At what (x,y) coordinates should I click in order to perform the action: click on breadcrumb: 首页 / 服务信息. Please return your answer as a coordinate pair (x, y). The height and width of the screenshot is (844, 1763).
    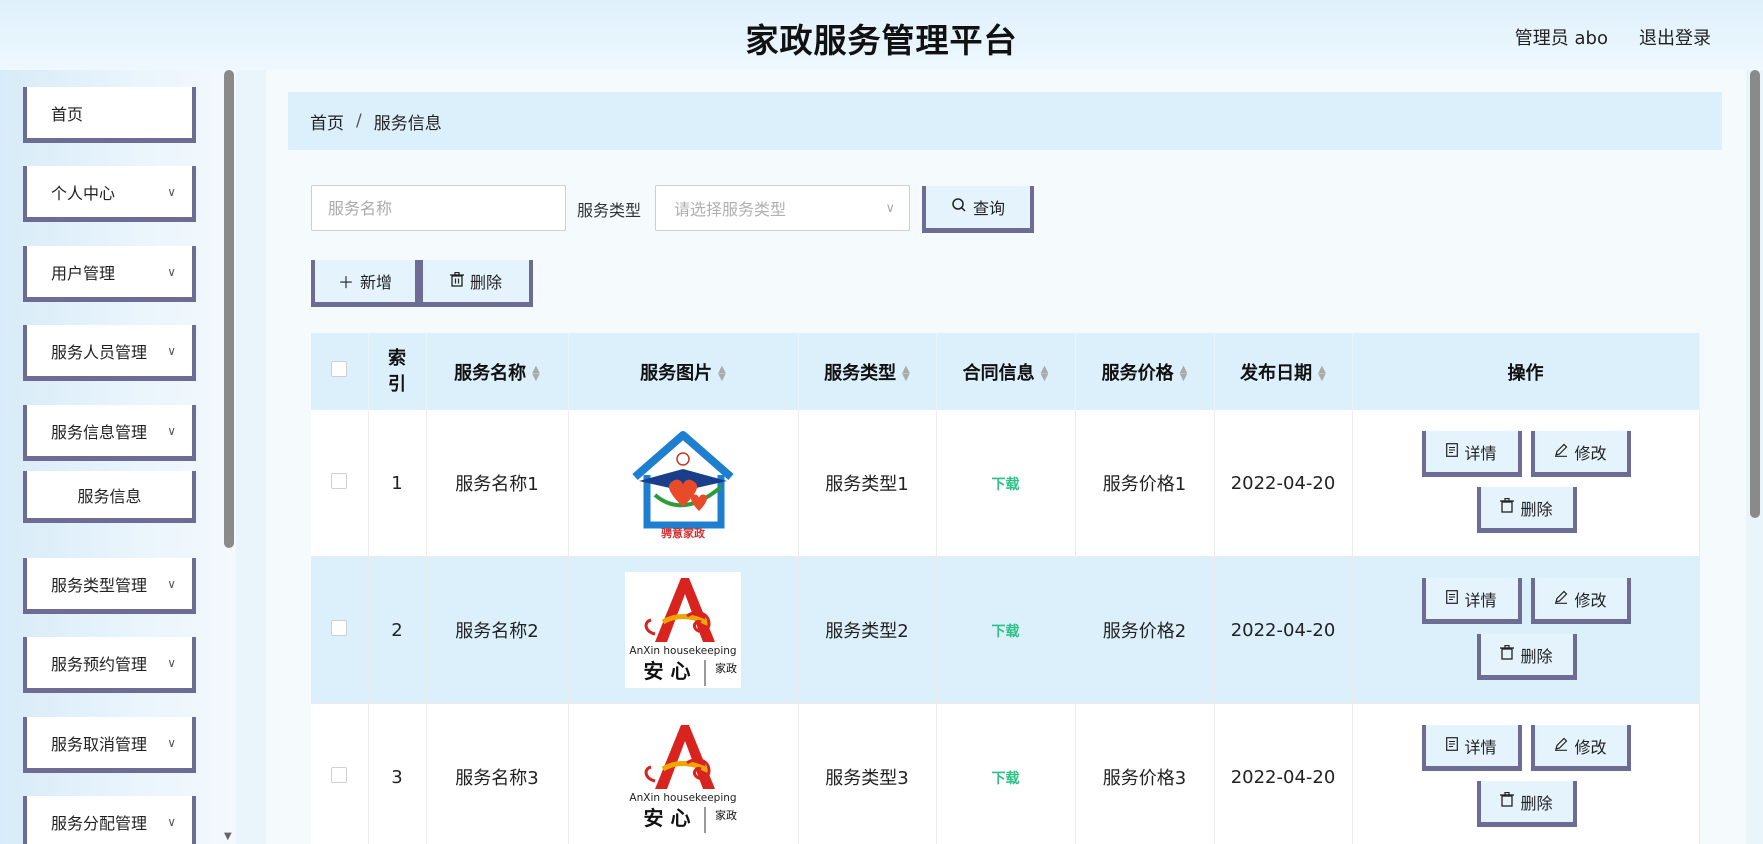
    Looking at the image, I should click on (1005, 121).